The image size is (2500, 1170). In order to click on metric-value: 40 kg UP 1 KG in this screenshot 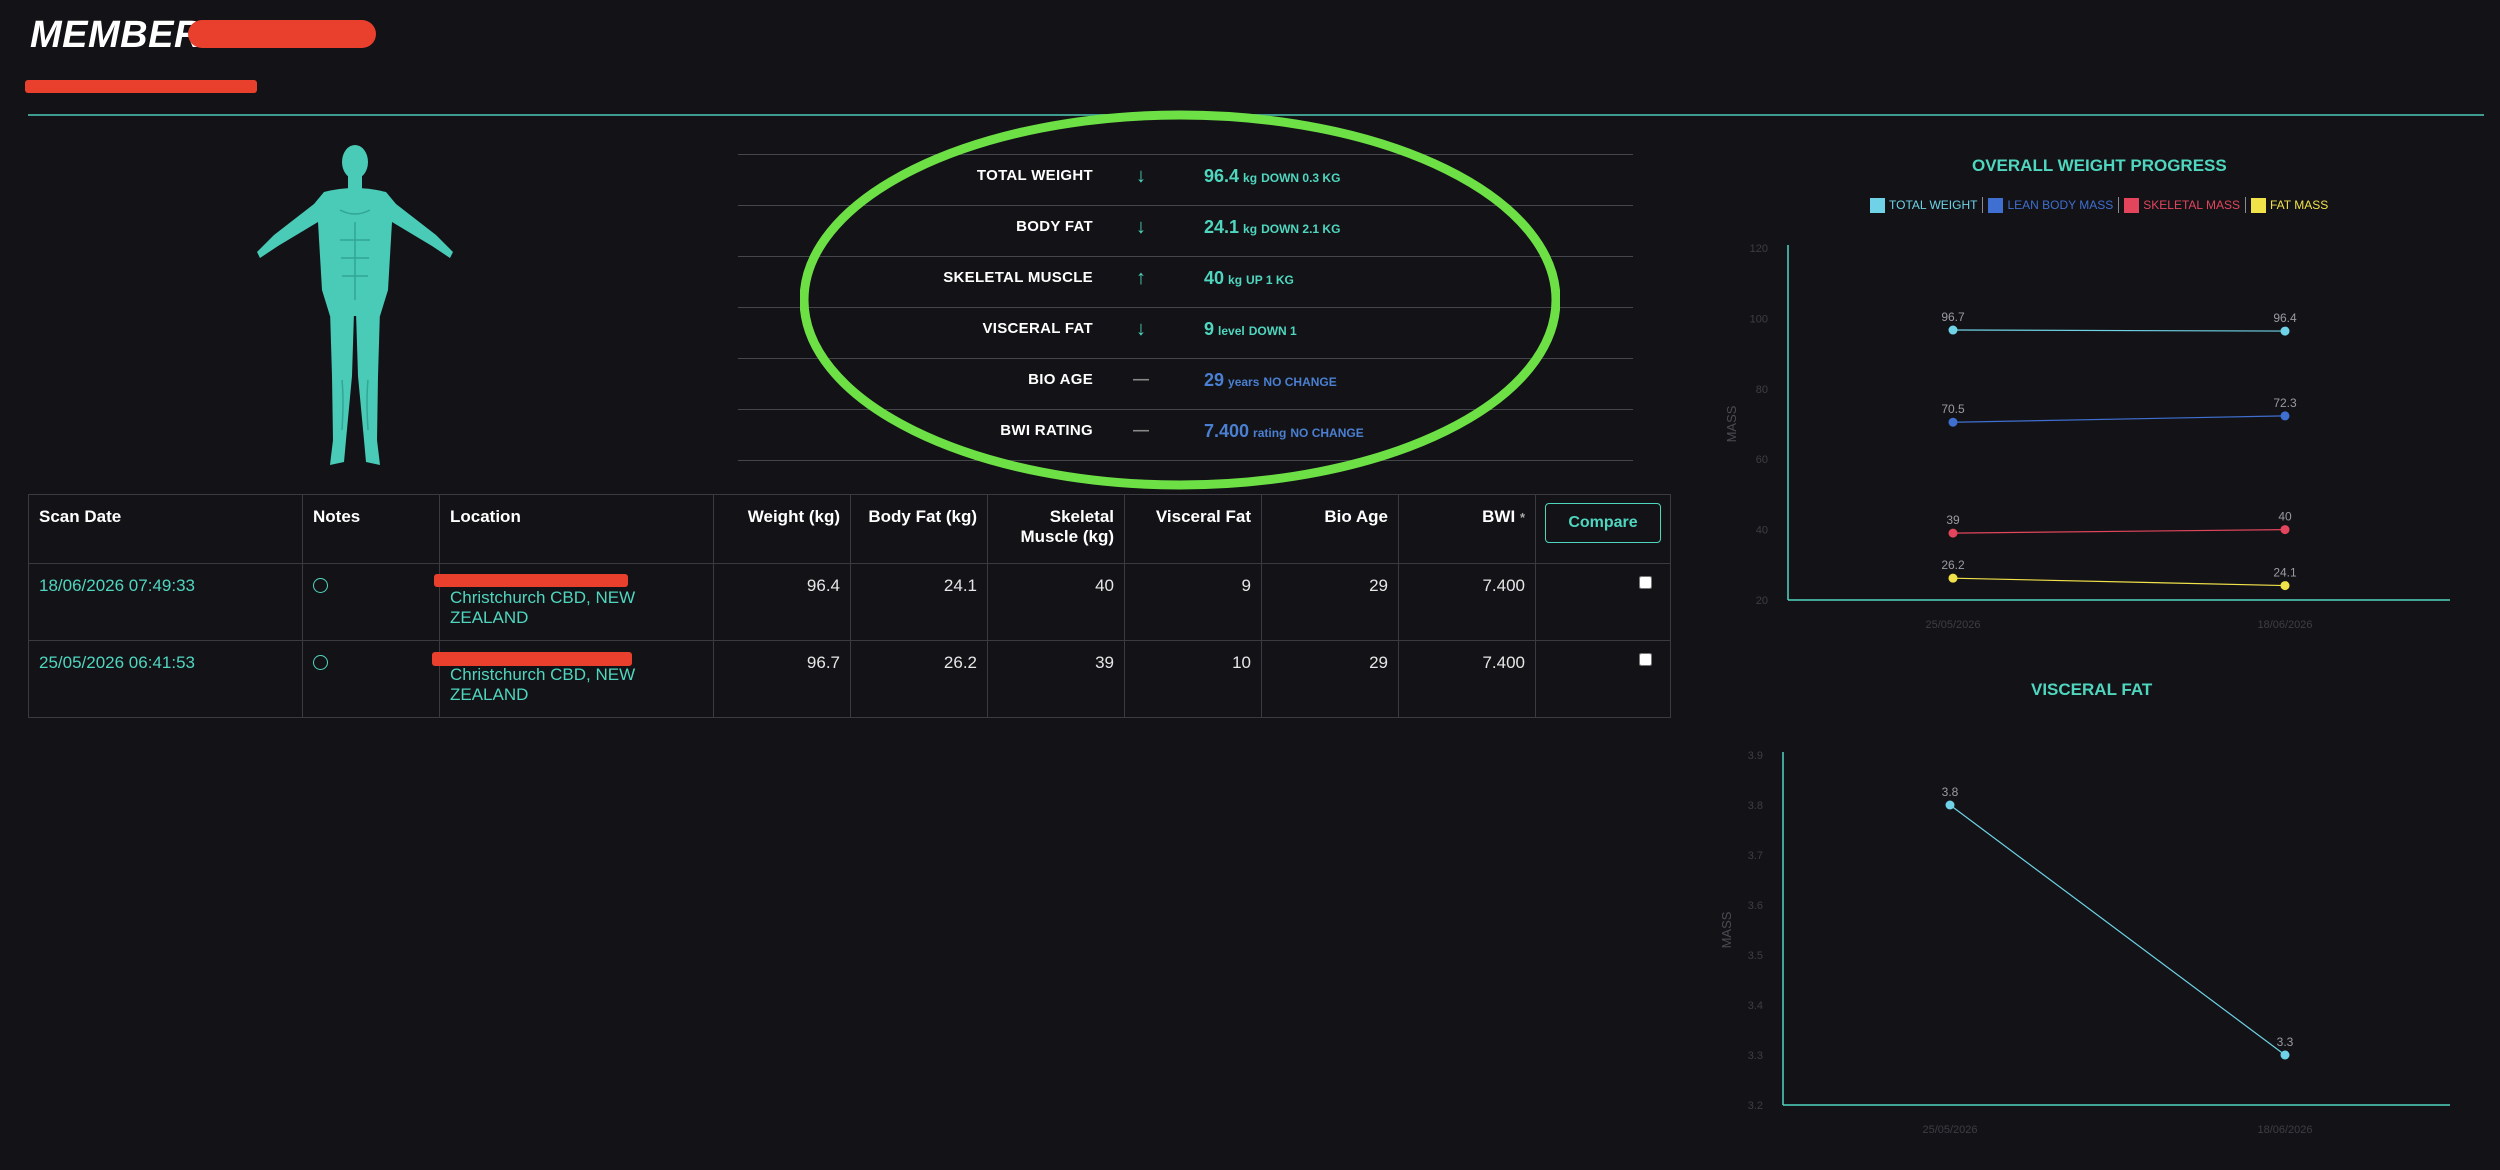, I will do `click(1249, 278)`.